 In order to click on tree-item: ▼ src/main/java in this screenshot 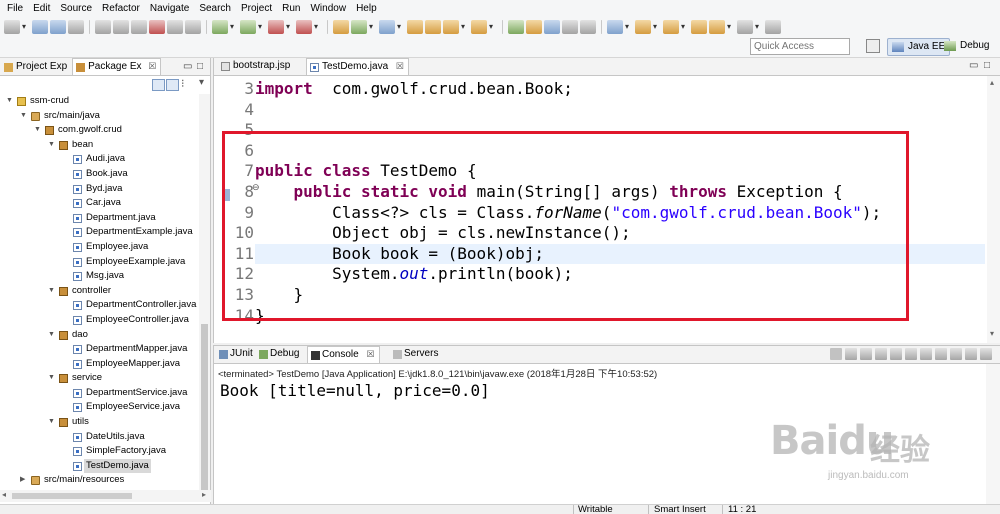, I will do `click(99, 116)`.